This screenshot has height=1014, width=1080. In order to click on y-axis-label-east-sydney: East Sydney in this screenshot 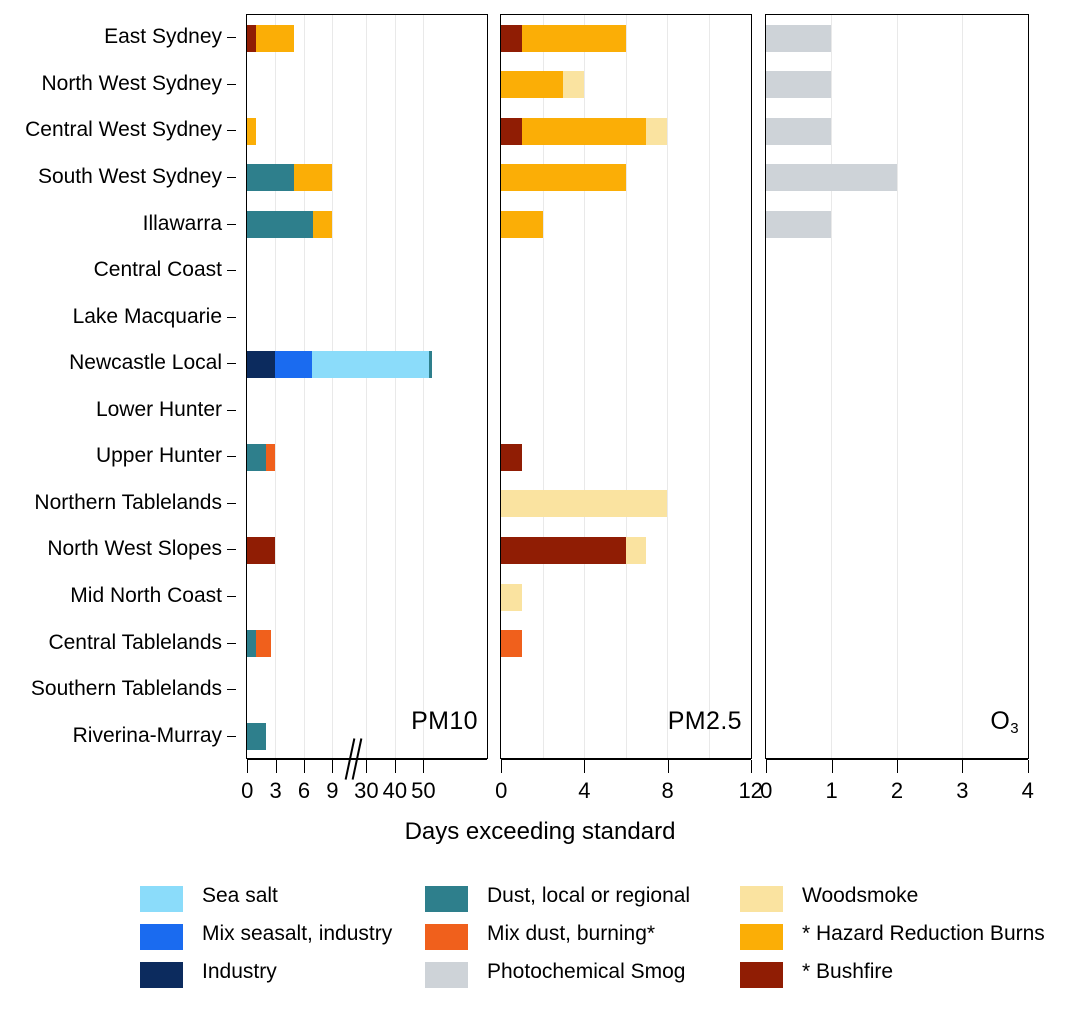, I will do `click(163, 37)`.